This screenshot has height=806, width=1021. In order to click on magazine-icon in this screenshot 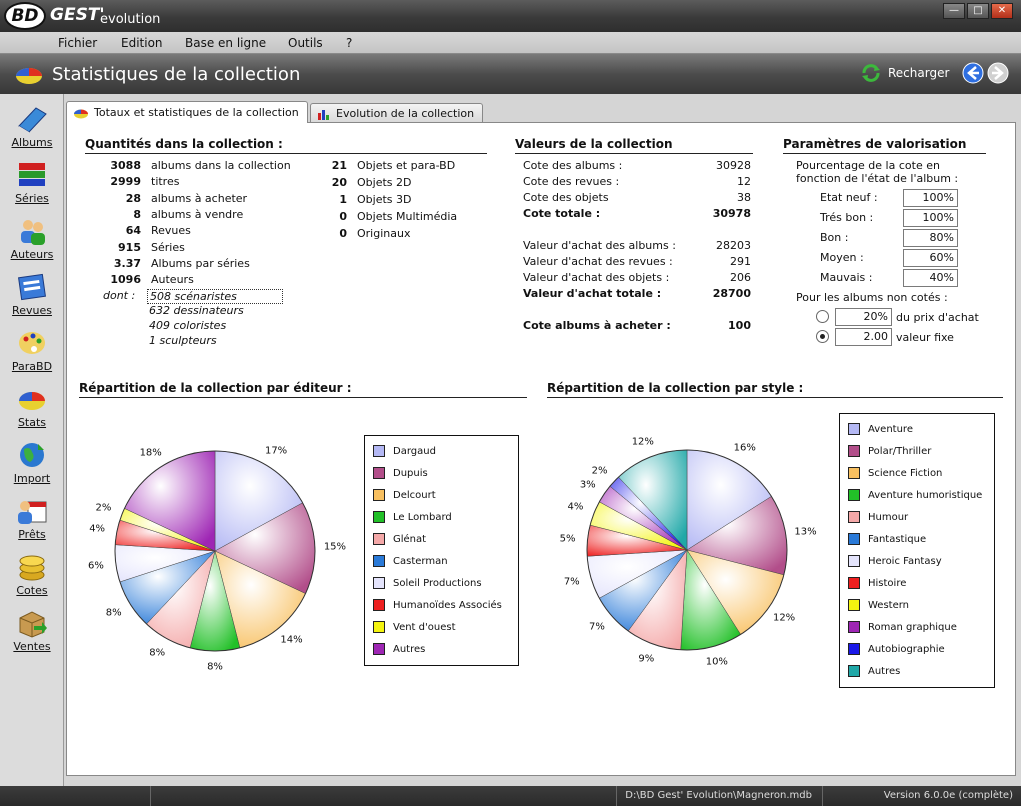, I will do `click(32, 287)`.